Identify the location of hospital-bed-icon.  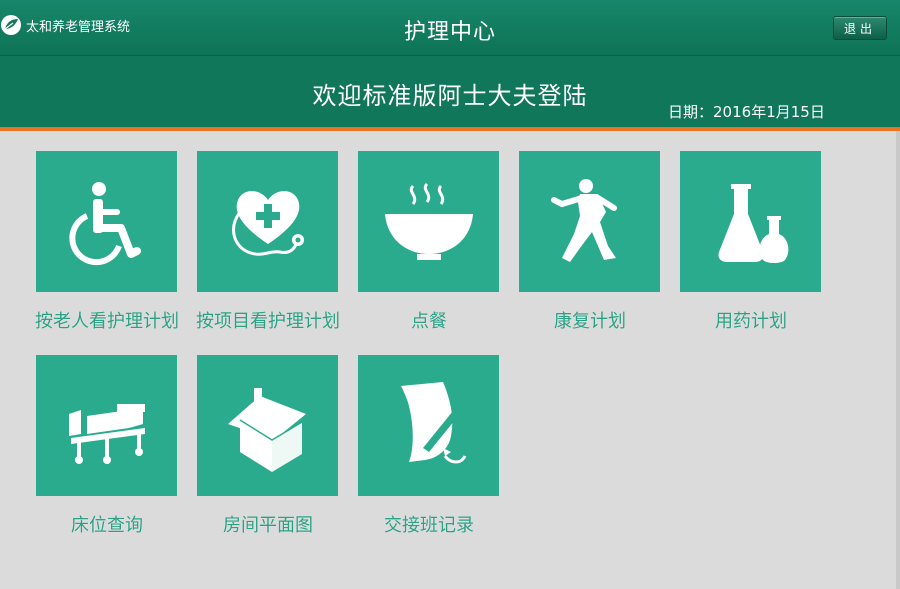
(106, 433).